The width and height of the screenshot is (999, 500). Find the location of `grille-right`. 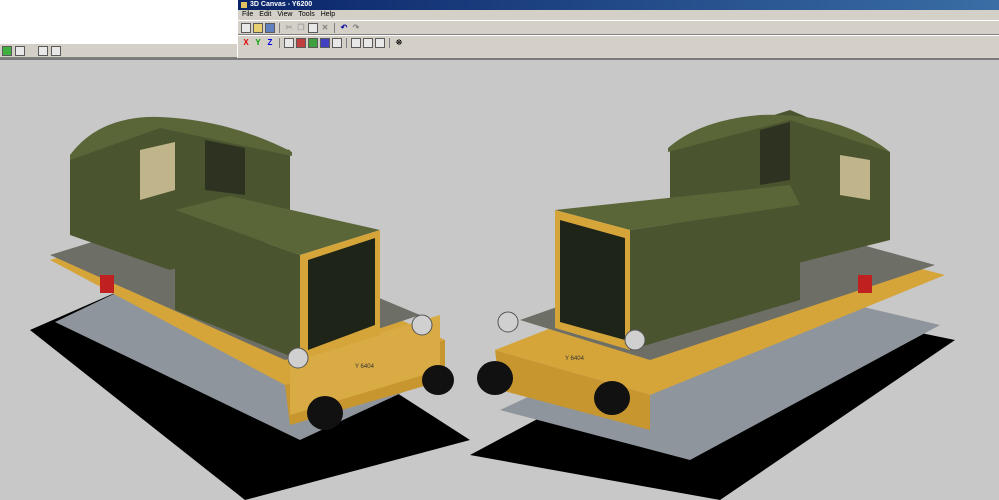

grille-right is located at coordinates (592, 280).